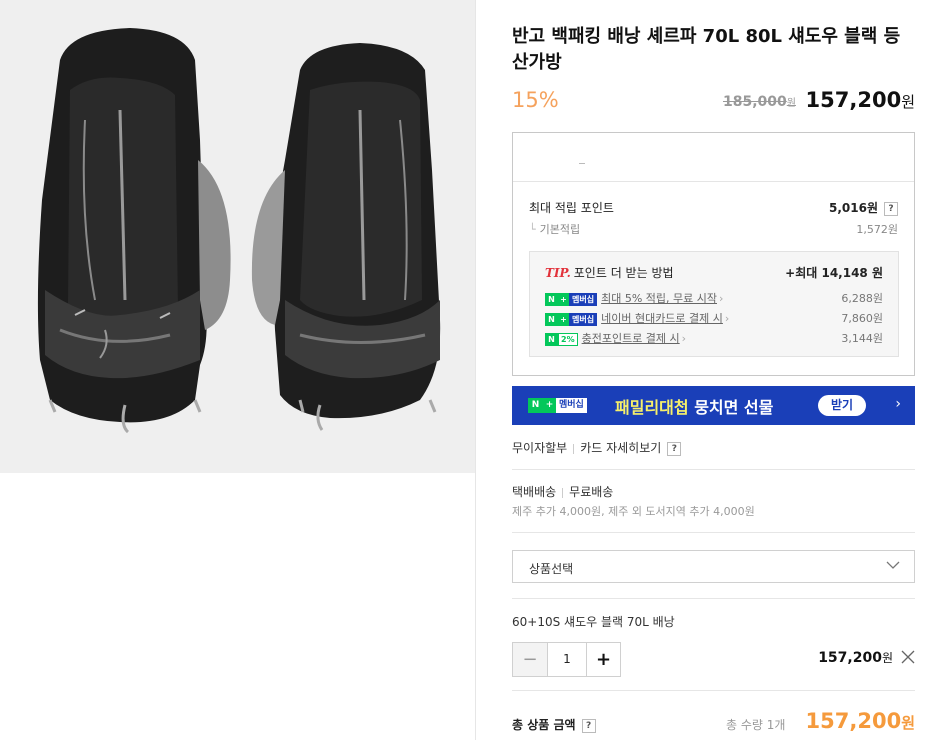  Describe the element at coordinates (588, 725) in the screenshot. I see `total-help-icon: ?` at that location.